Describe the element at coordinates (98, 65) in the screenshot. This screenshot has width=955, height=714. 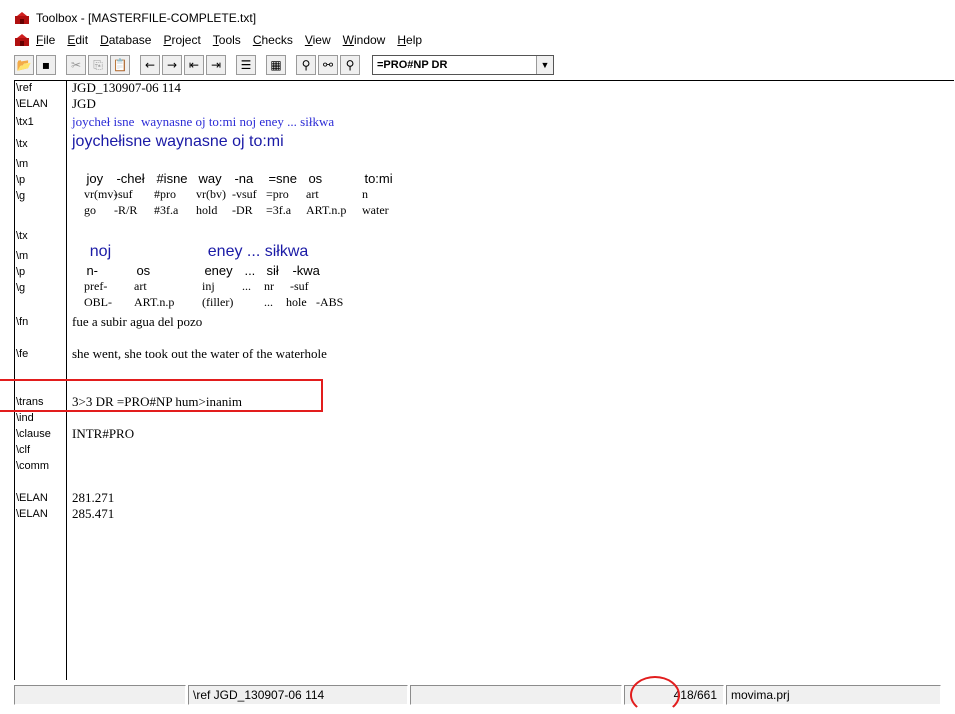
I see `copy-icon: ⎘` at that location.